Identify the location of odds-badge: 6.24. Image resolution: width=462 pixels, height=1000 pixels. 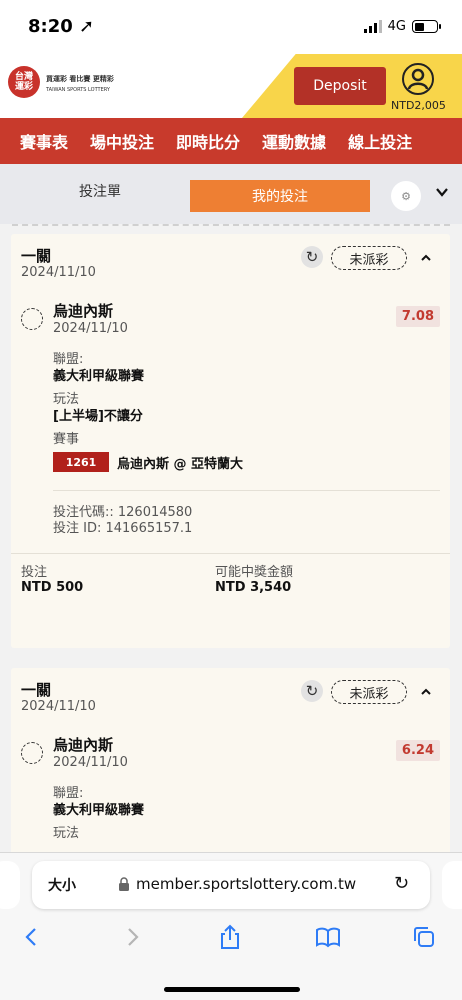
(417, 750).